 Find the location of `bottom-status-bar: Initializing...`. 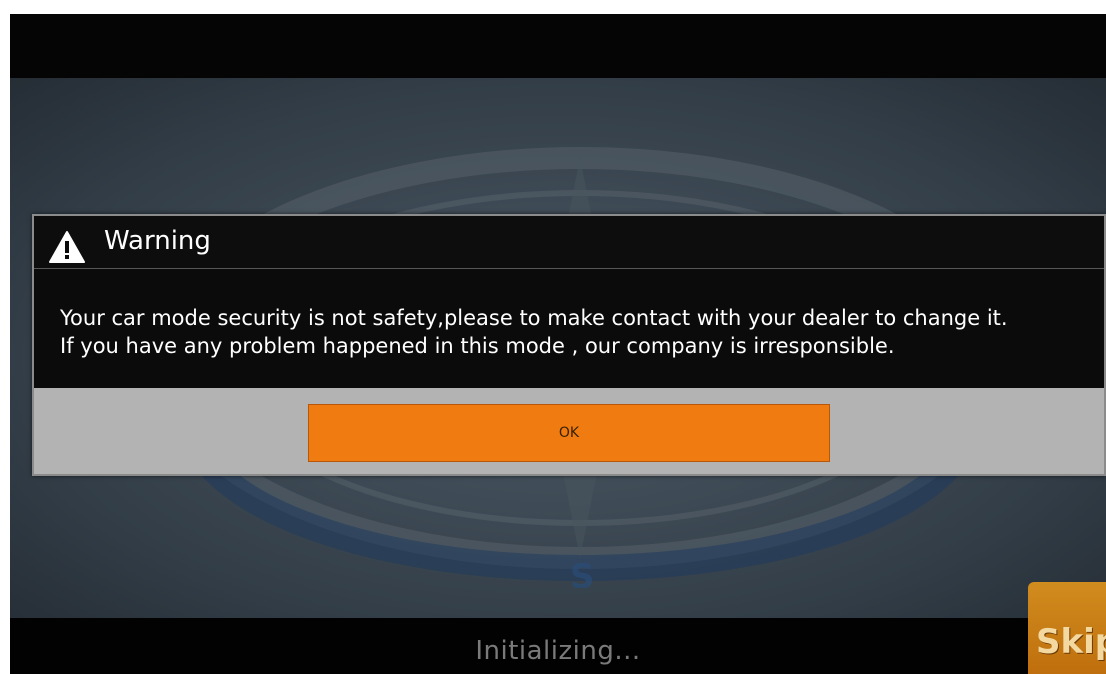

bottom-status-bar: Initializing... is located at coordinates (558, 646).